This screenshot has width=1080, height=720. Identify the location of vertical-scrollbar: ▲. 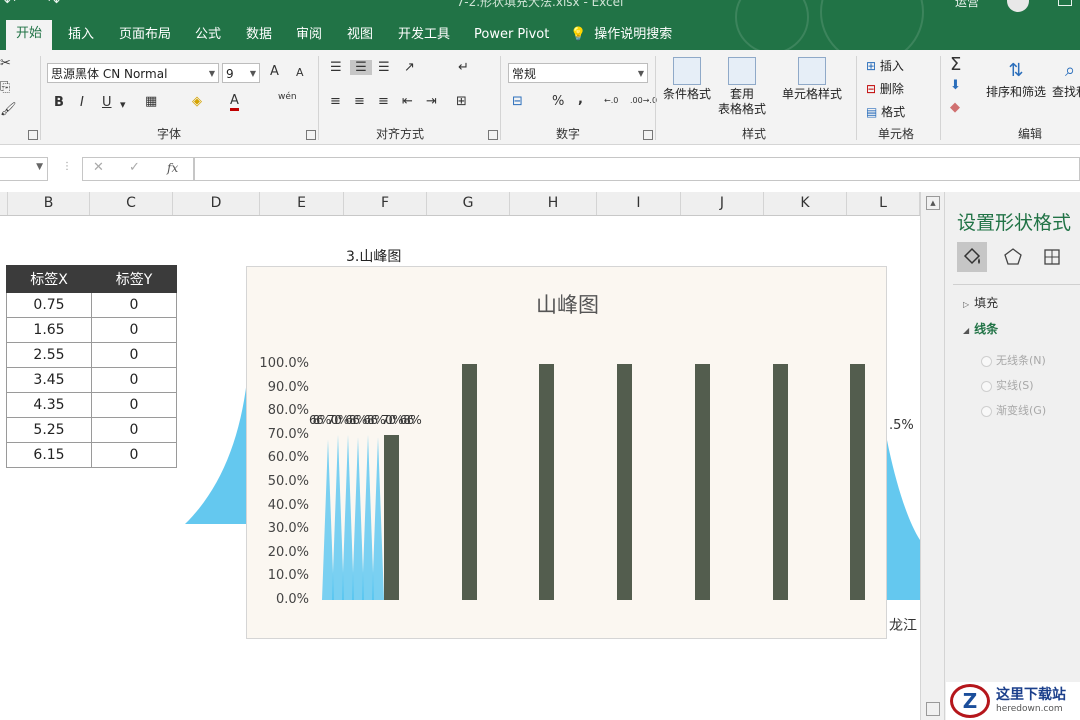
(932, 456).